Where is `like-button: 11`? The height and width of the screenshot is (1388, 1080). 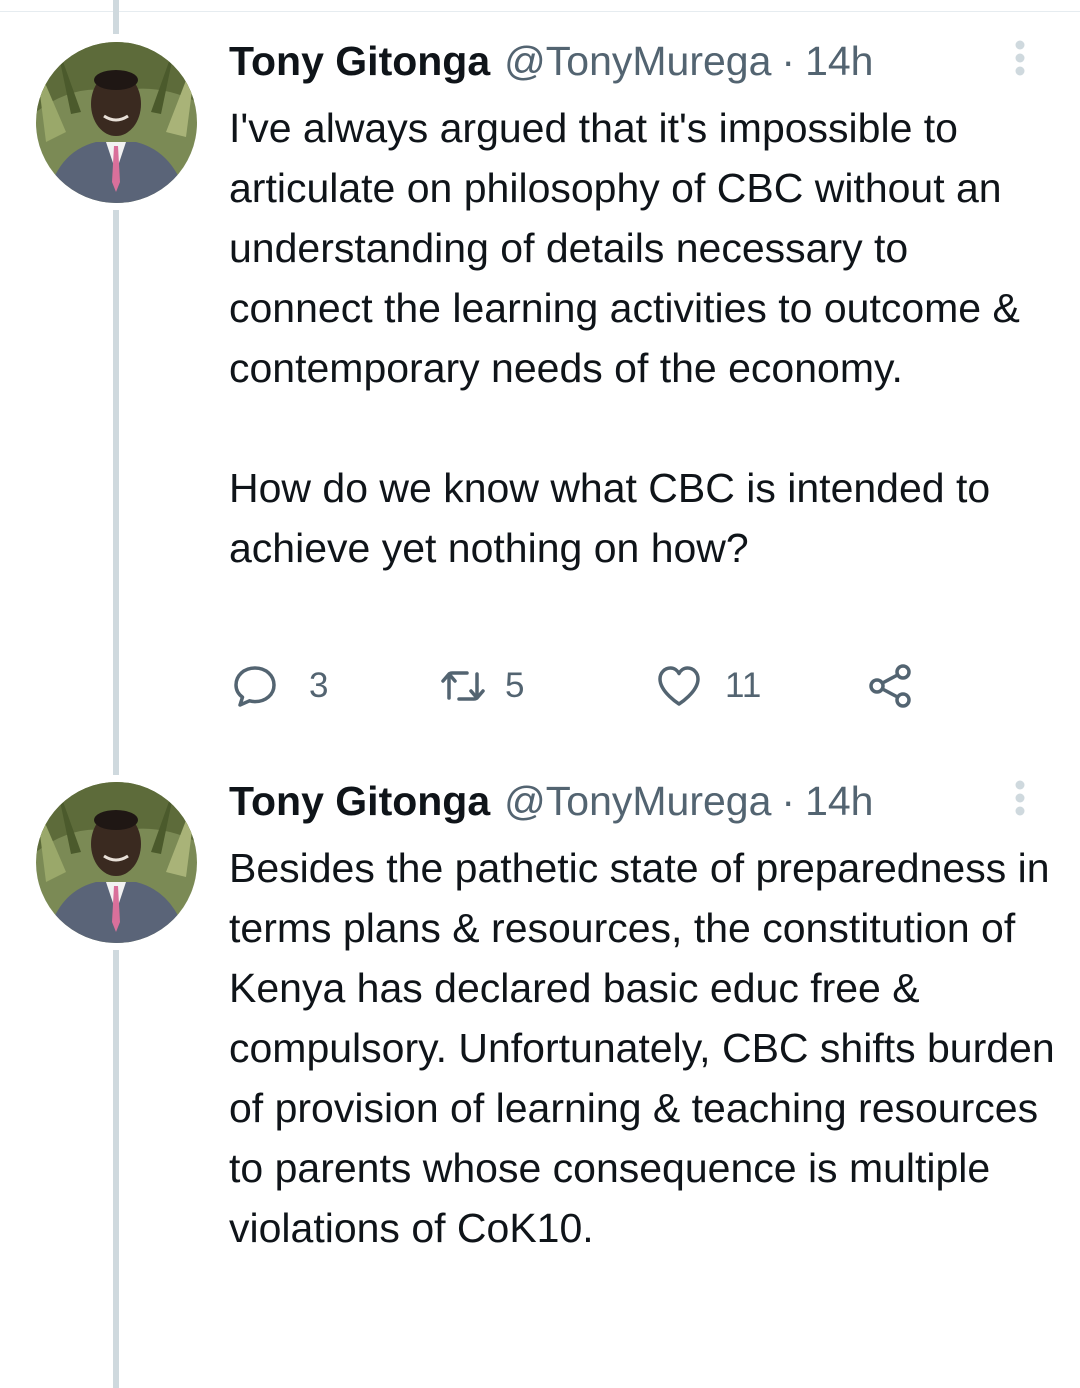 like-button: 11 is located at coordinates (708, 686).